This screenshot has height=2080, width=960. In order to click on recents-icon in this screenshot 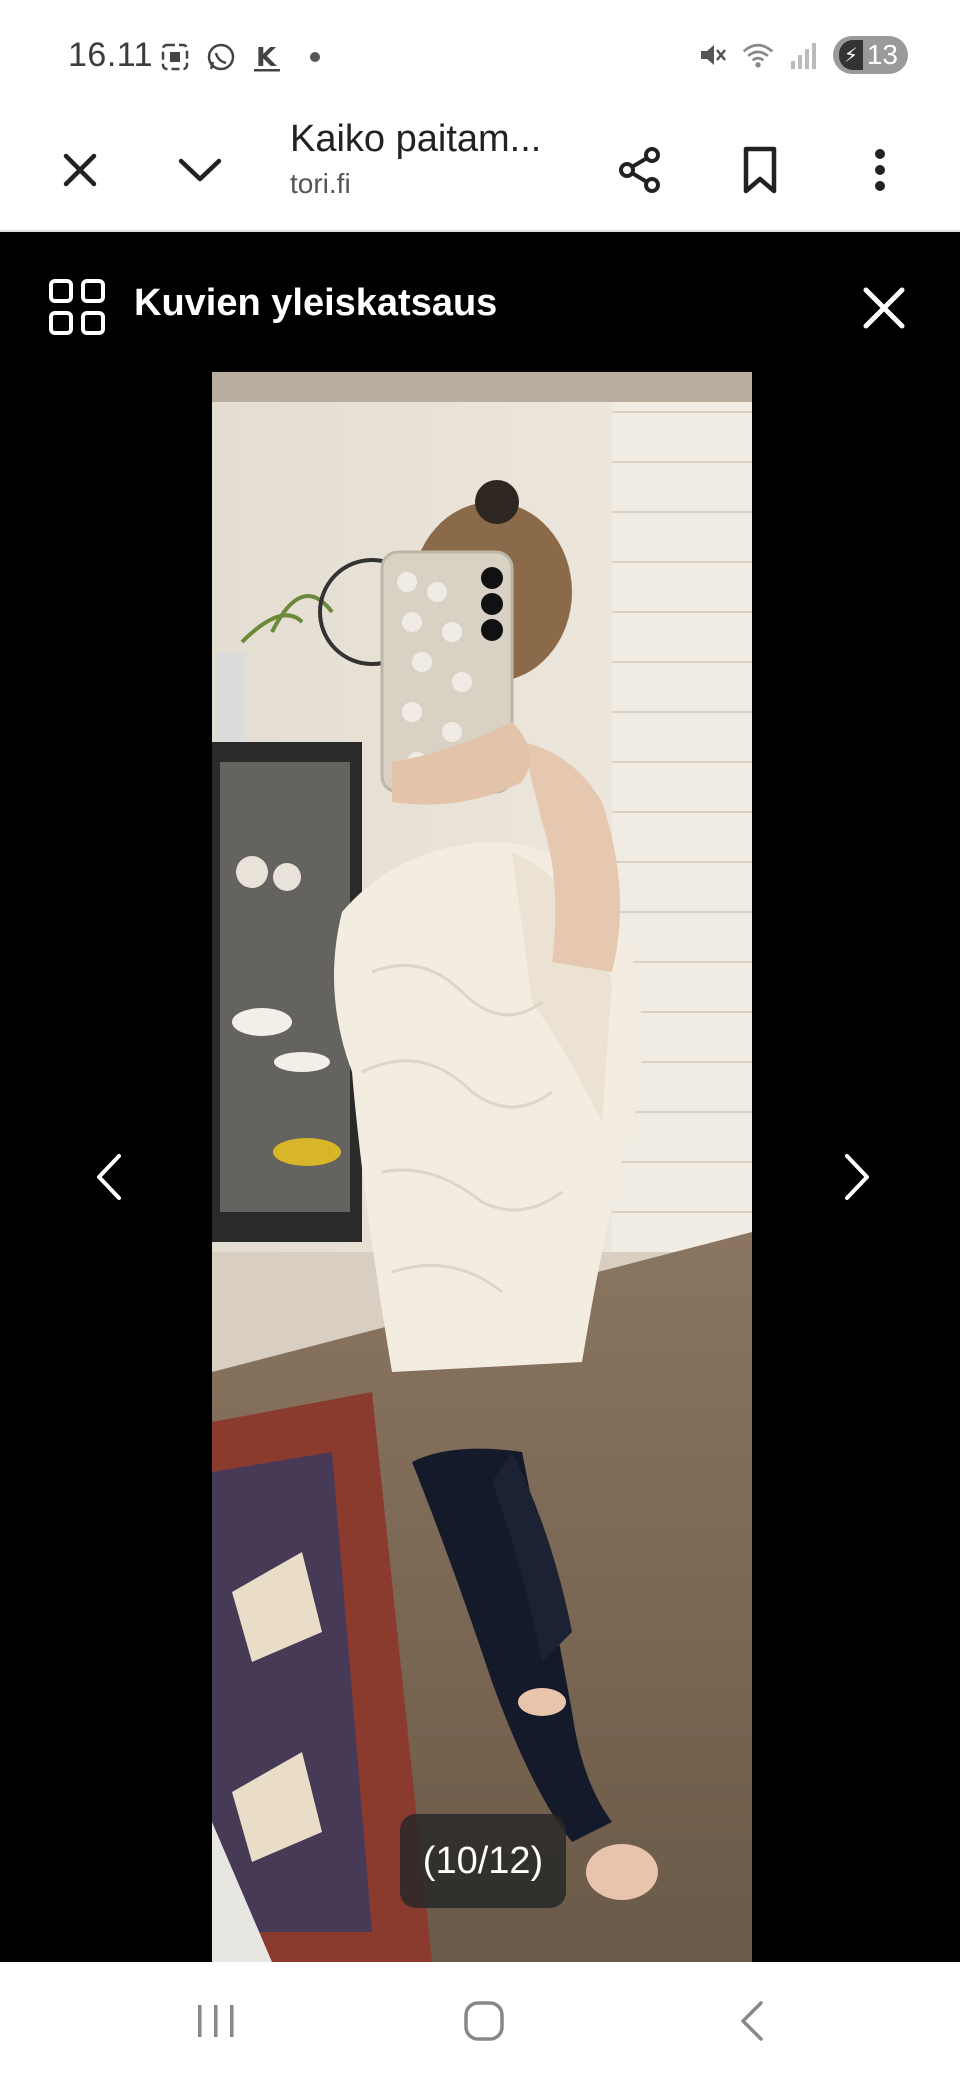, I will do `click(216, 2021)`.